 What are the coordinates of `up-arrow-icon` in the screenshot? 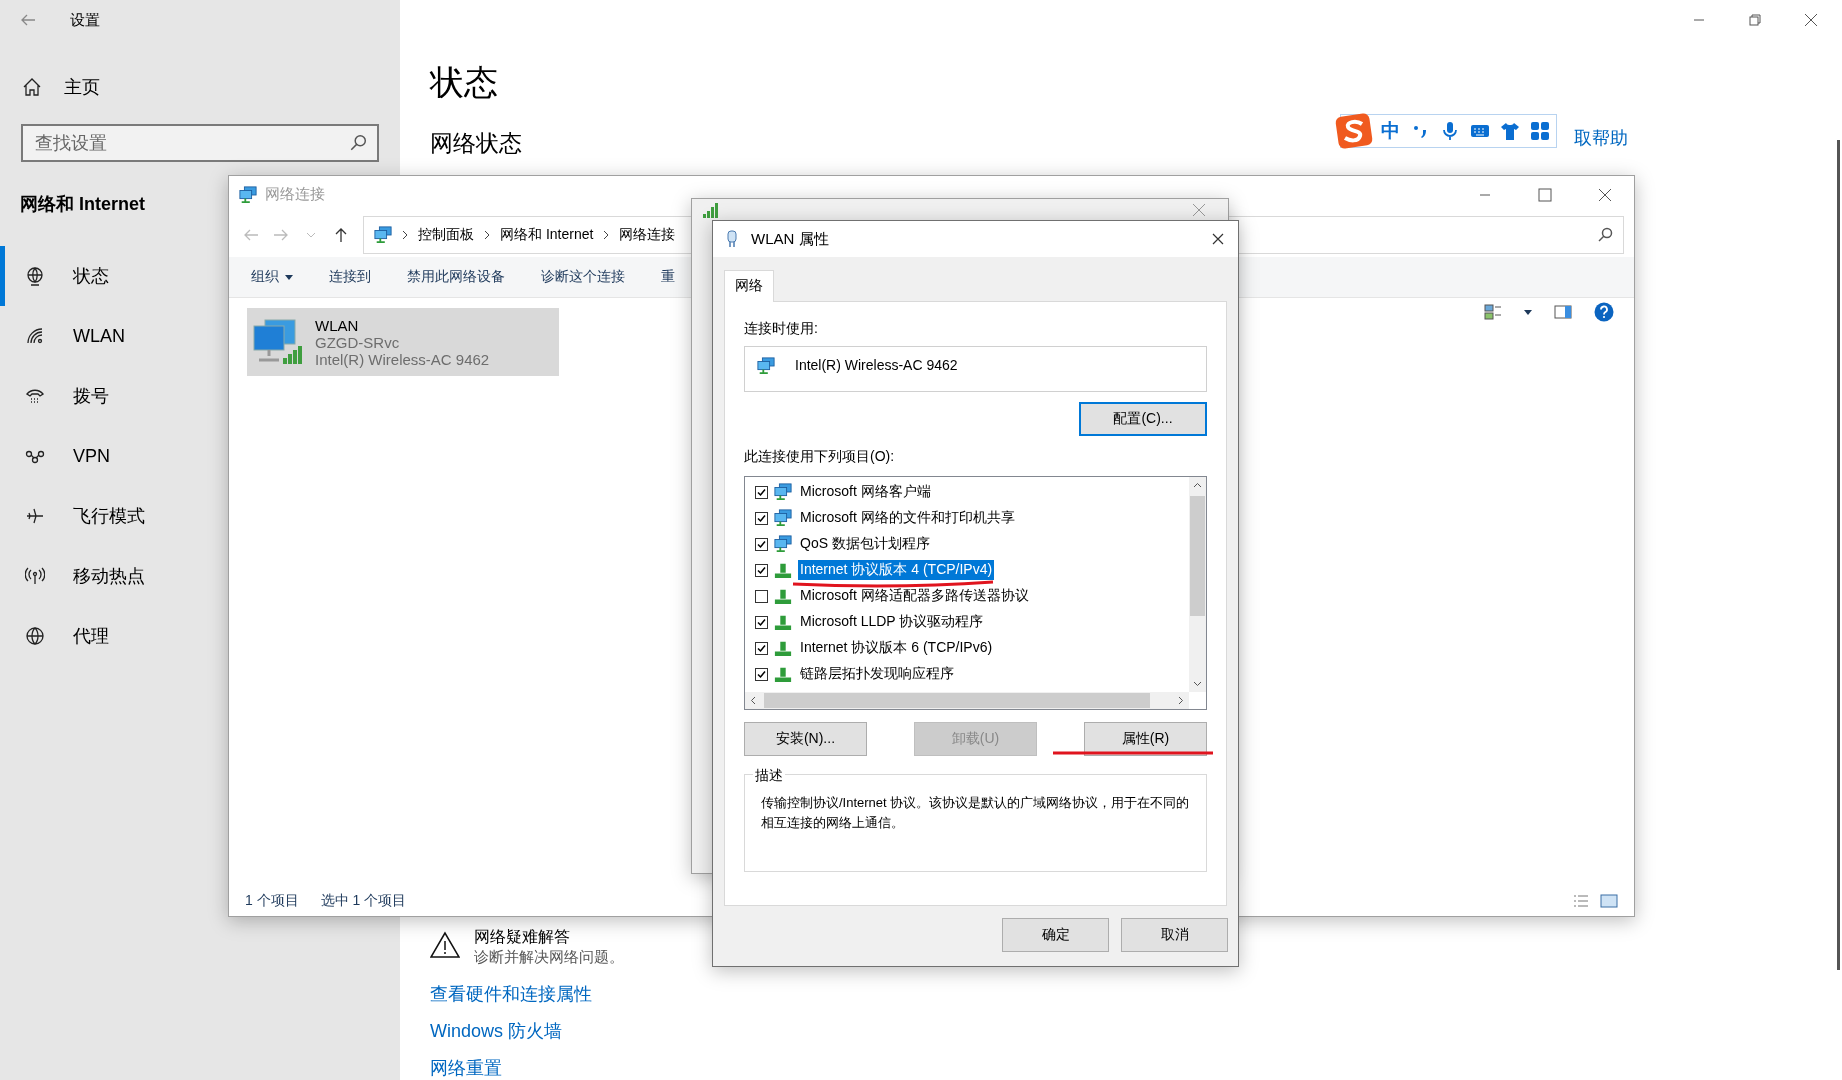 It's located at (341, 235).